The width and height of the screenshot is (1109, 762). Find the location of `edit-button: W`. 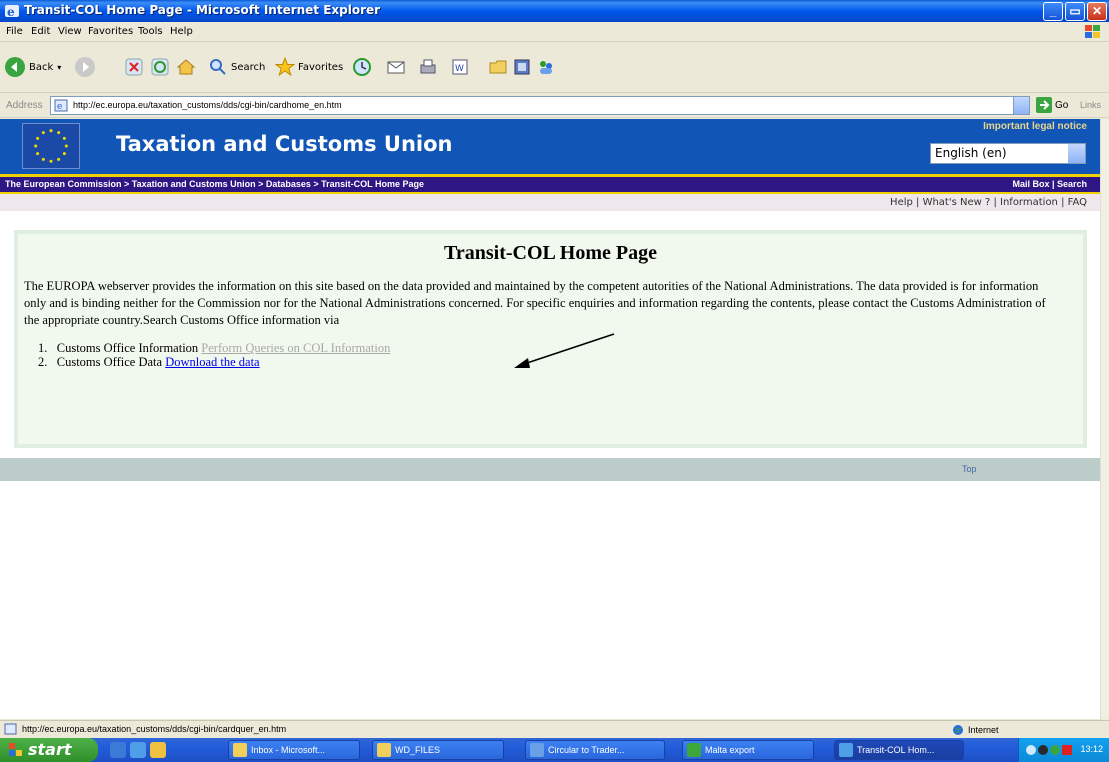

edit-button: W is located at coordinates (460, 67).